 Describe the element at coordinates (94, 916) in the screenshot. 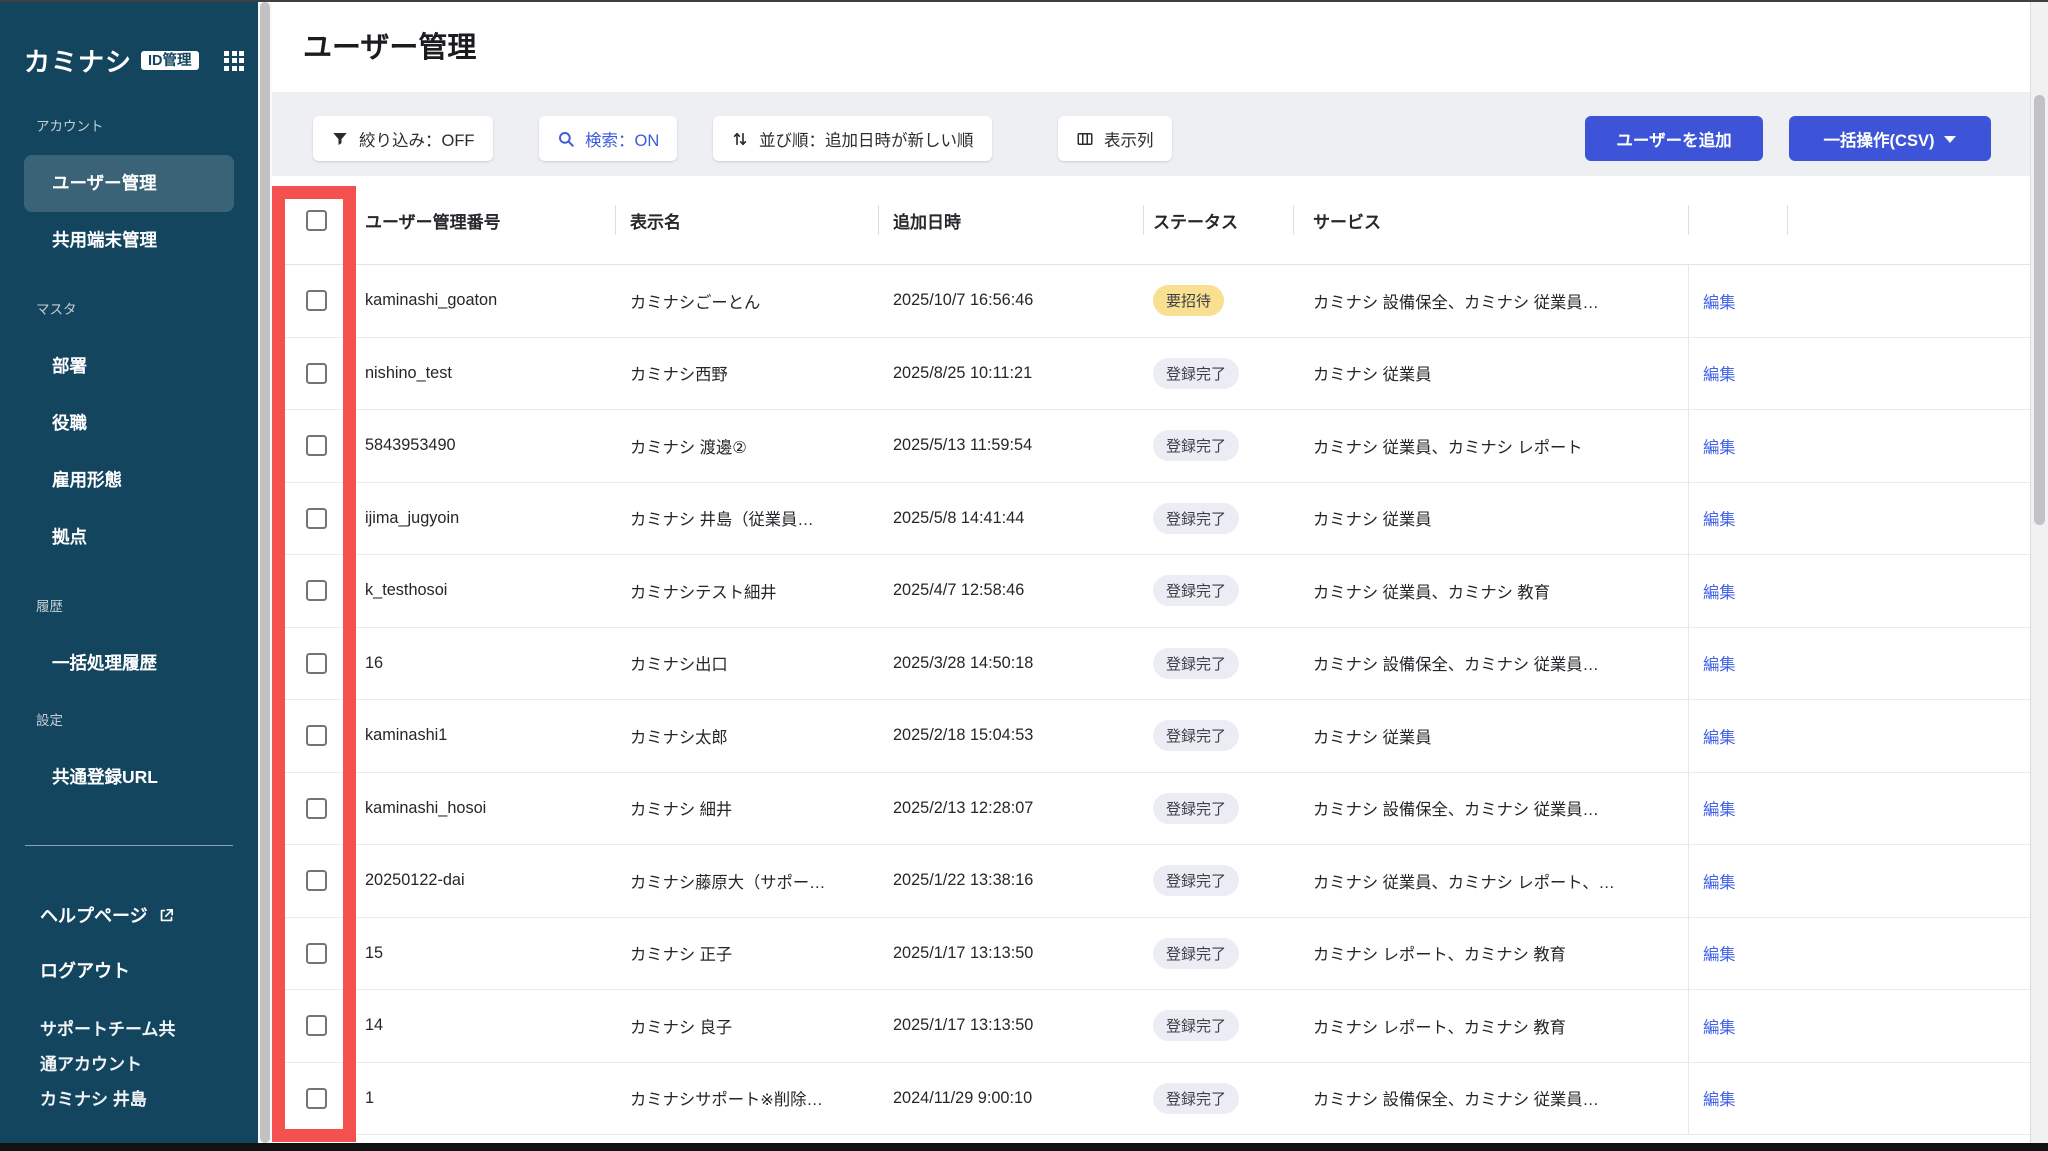

I see `help-page-label: ヘルプページ` at that location.